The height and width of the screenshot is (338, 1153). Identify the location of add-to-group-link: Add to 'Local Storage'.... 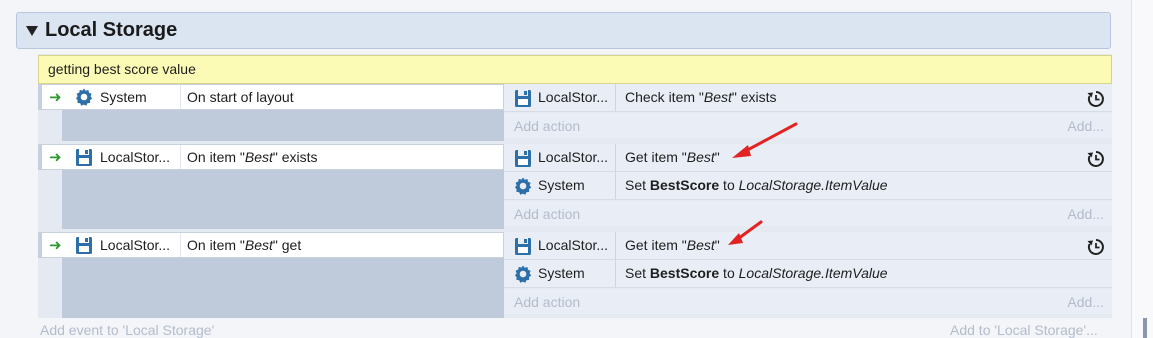
(1024, 330).